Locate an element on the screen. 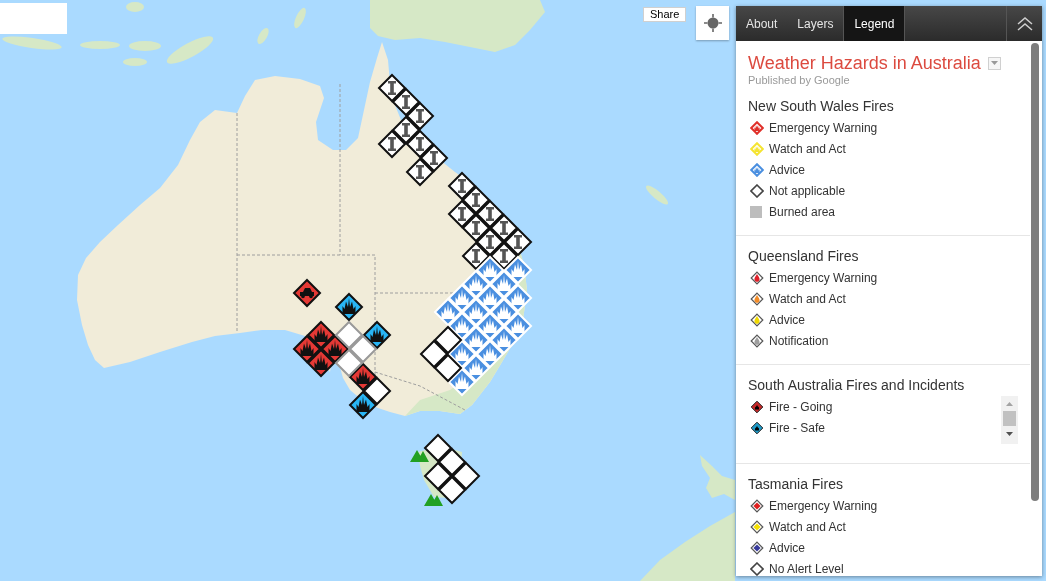 The image size is (1046, 581). caret-down-icon is located at coordinates (994, 63).